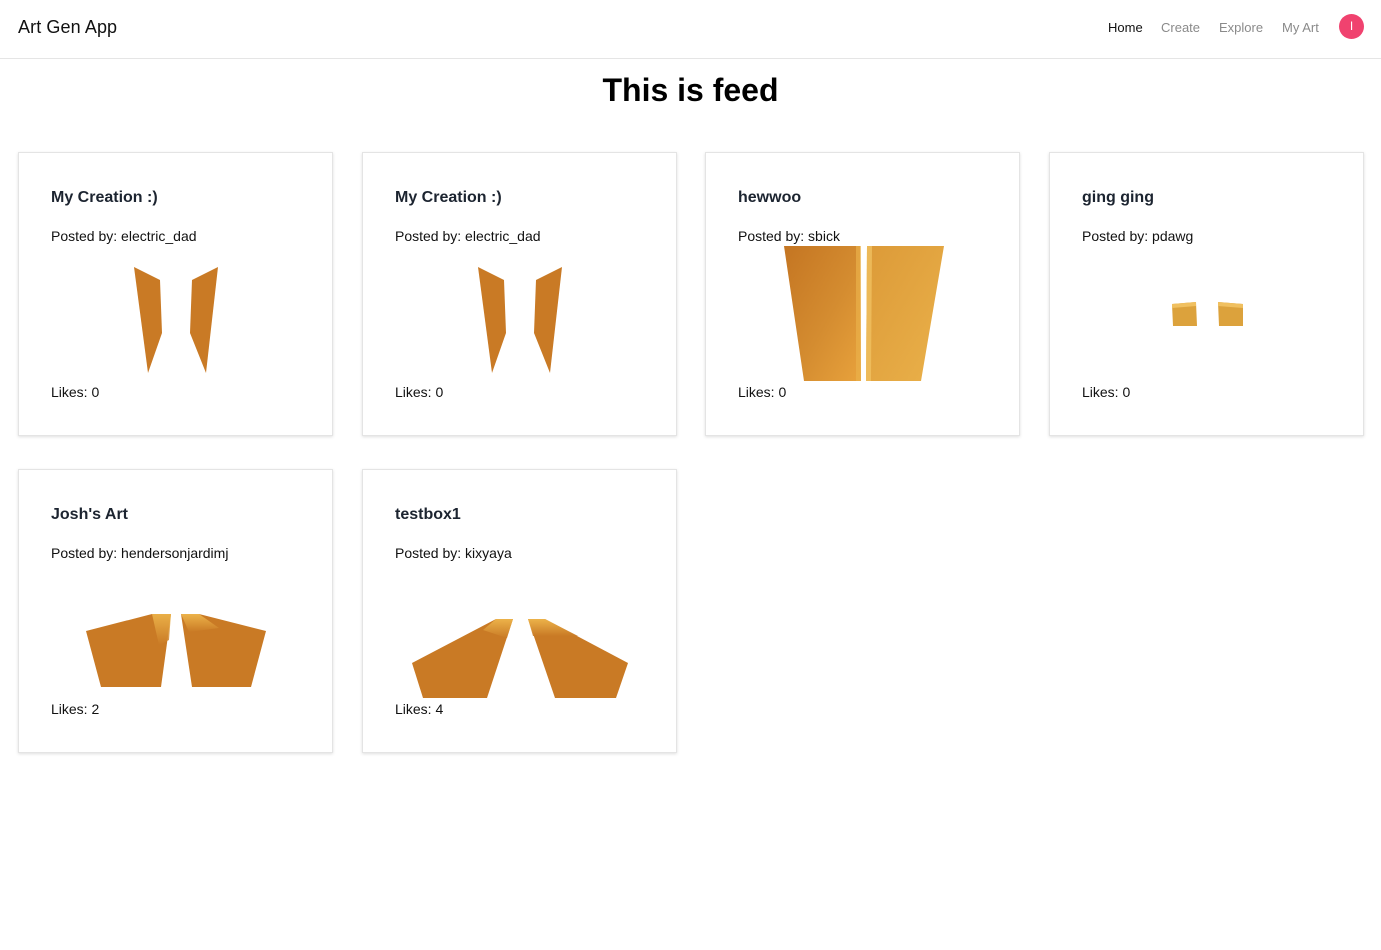 The width and height of the screenshot is (1381, 950). I want to click on art-card: testbox1 Posted by: kixyaya Likes: 4, so click(519, 611).